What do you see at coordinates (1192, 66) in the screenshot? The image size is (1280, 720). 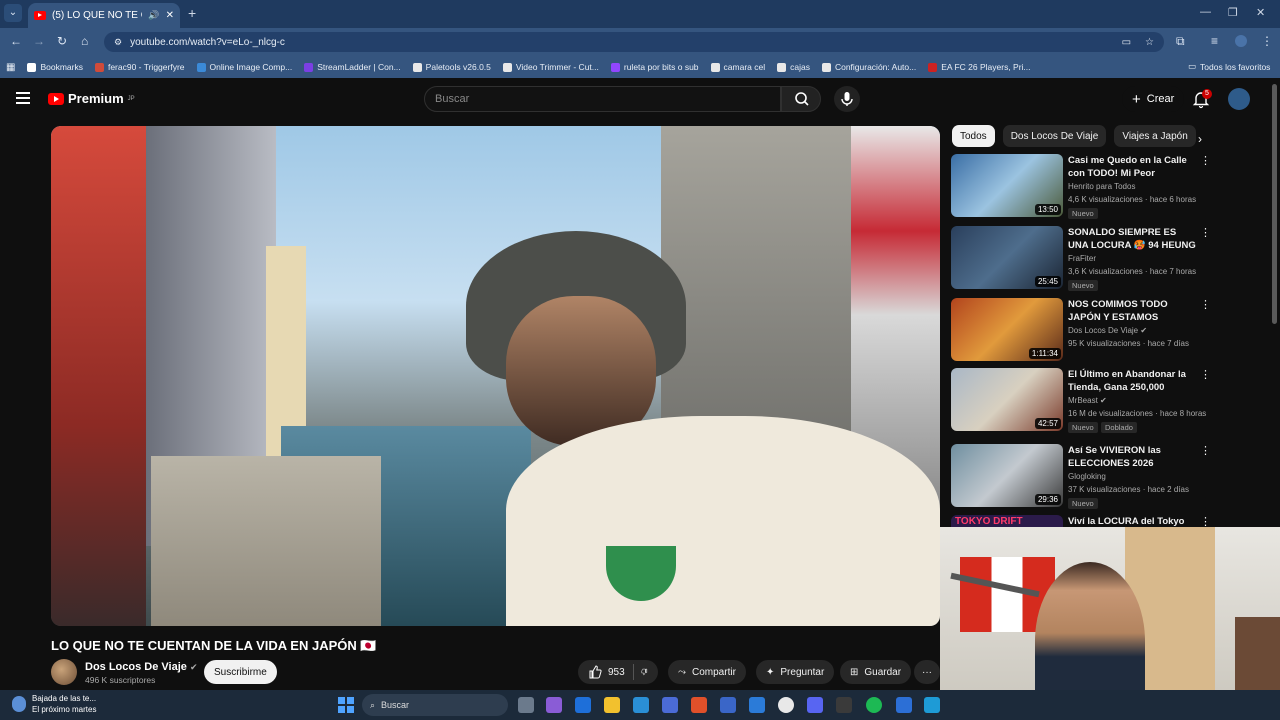 I see `folder-icon: ▭` at bounding box center [1192, 66].